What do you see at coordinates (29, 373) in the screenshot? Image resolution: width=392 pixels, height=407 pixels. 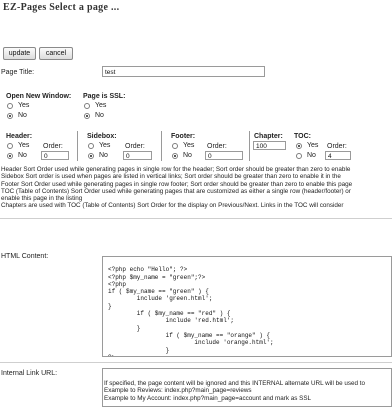 I see `internal-link-label: Internal Link URL:` at bounding box center [29, 373].